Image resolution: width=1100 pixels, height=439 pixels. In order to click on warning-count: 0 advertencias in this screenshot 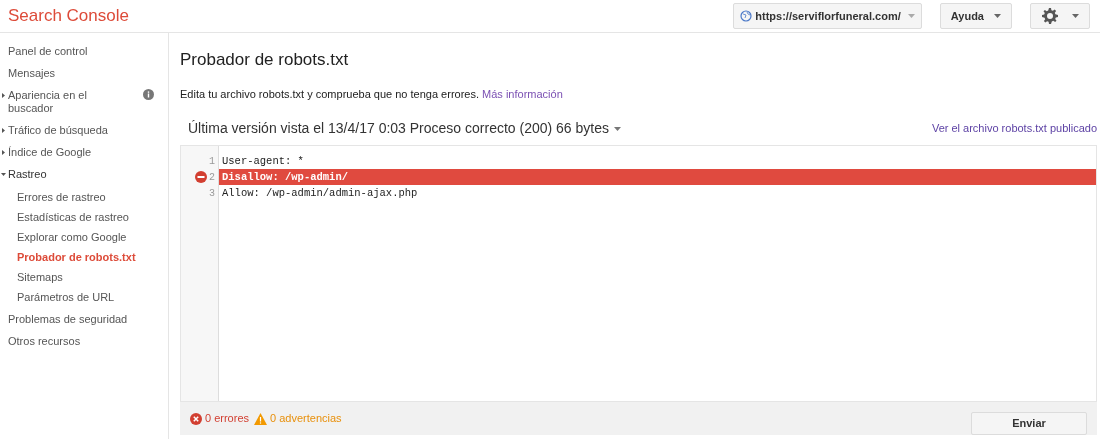, I will do `click(306, 419)`.